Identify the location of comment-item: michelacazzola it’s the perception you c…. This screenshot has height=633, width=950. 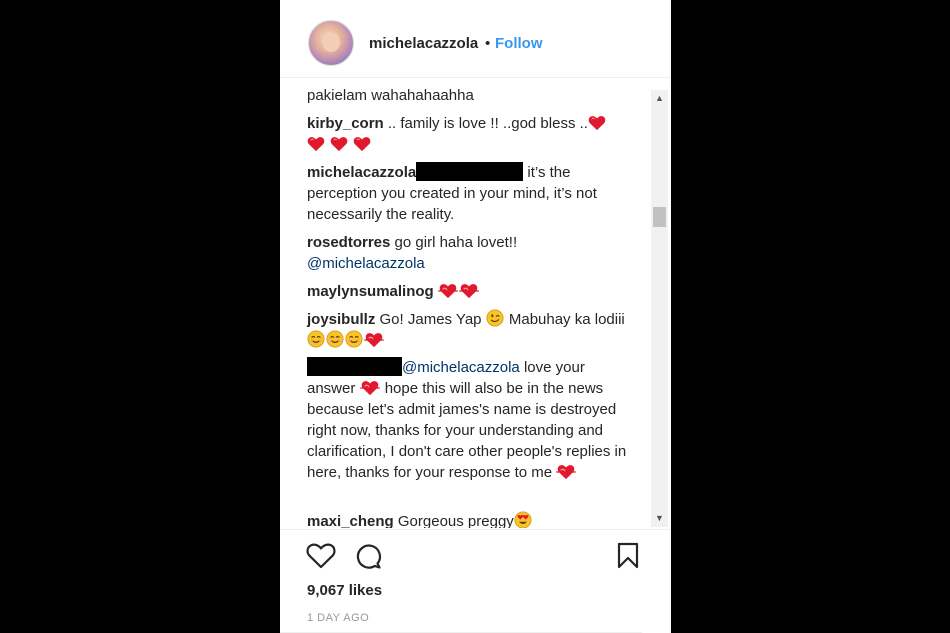
(472, 193).